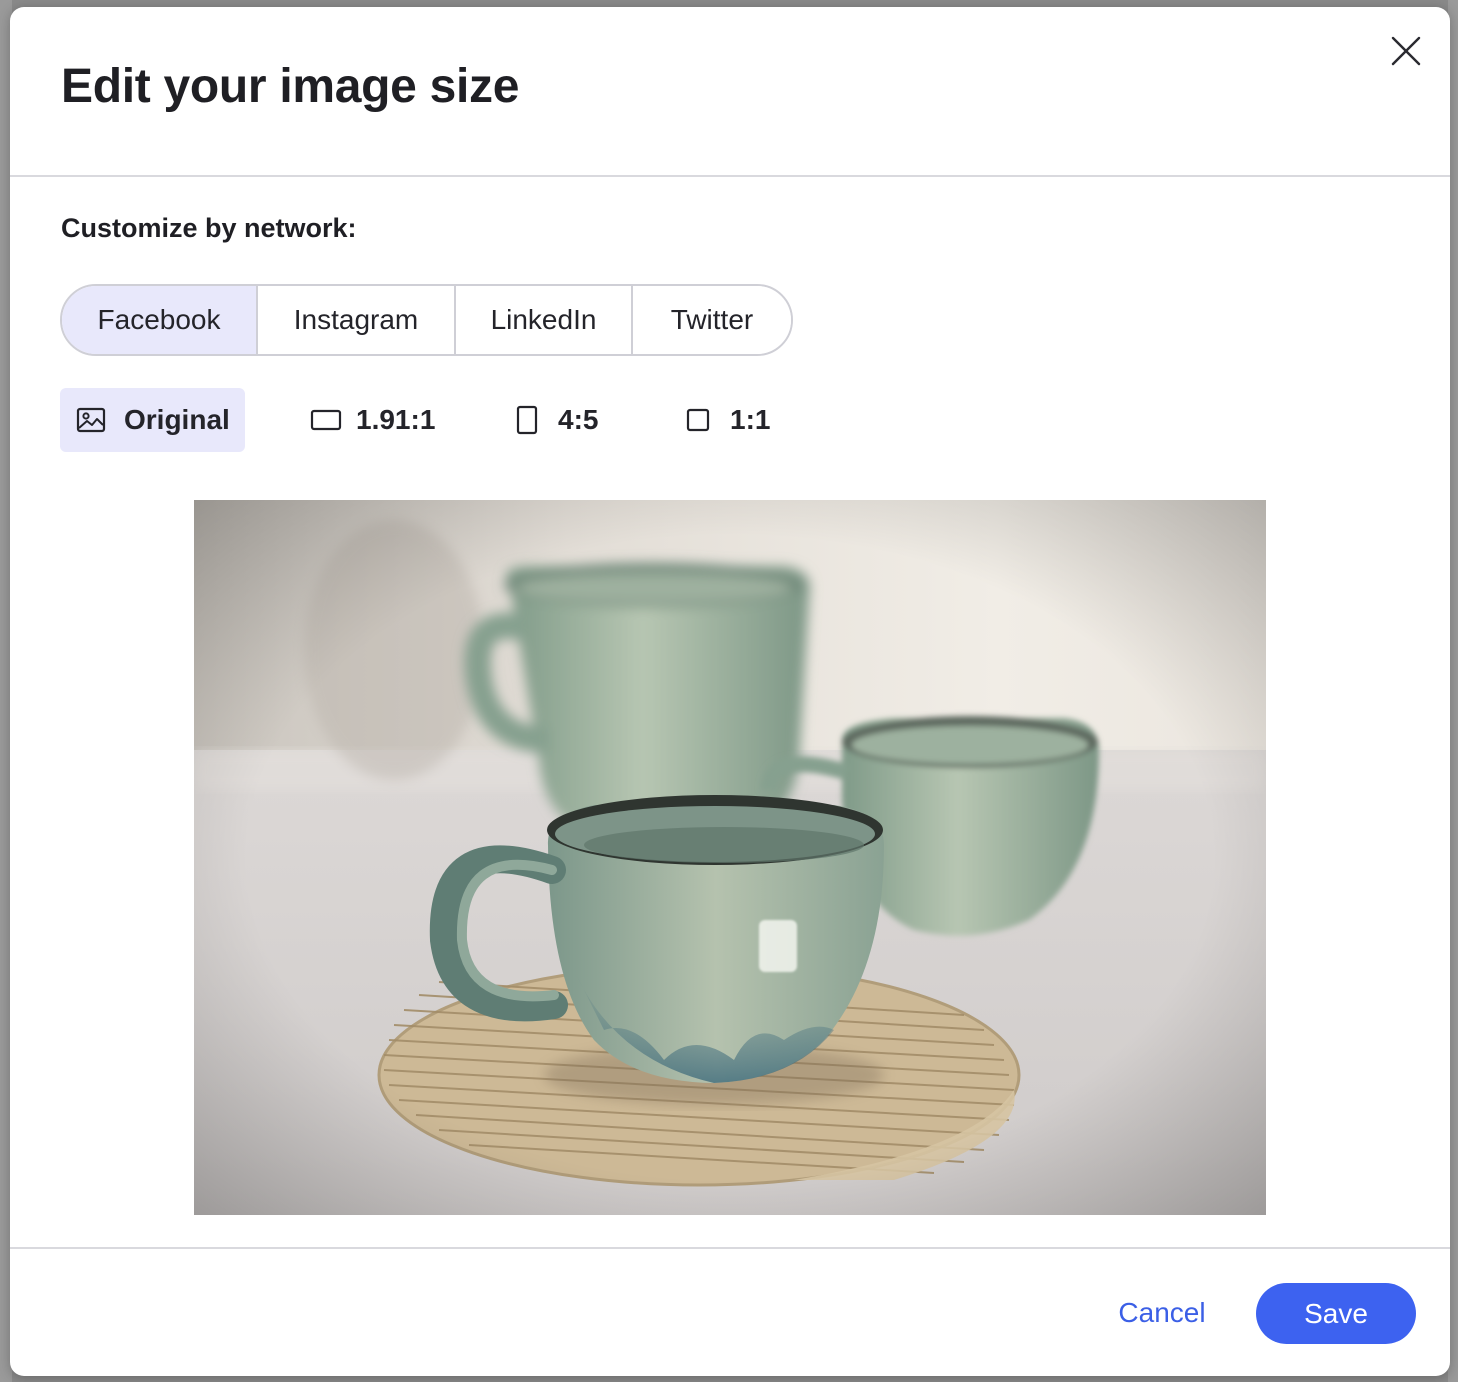 This screenshot has width=1458, height=1382. I want to click on portrait-rectangle-icon, so click(527, 420).